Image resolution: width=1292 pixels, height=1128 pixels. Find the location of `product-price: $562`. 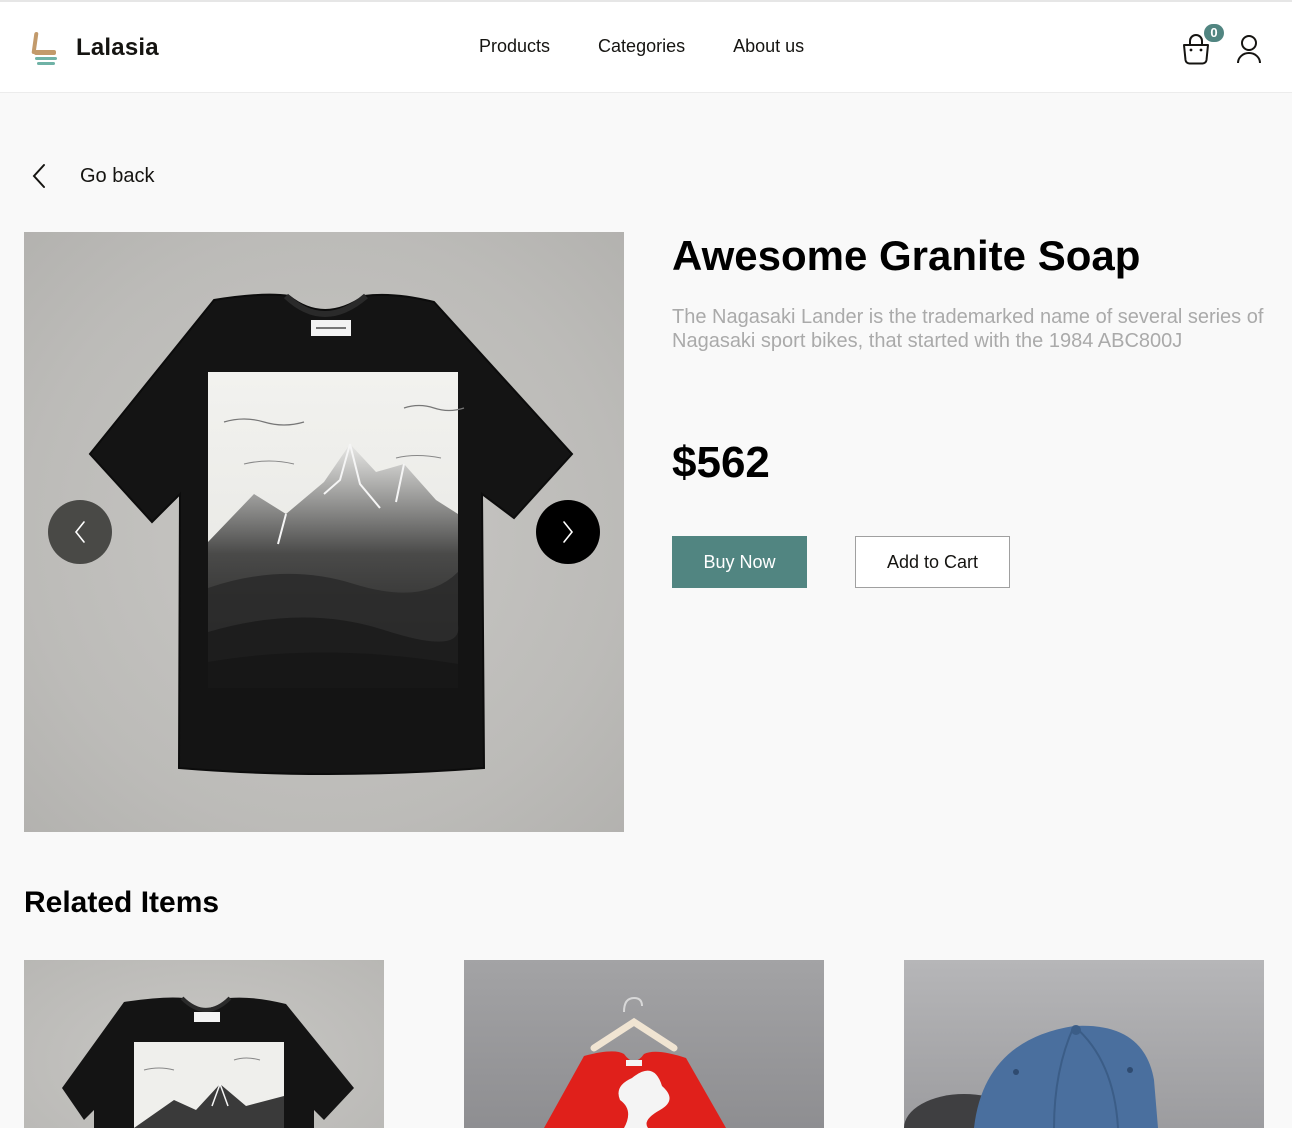

product-price: $562 is located at coordinates (721, 462).